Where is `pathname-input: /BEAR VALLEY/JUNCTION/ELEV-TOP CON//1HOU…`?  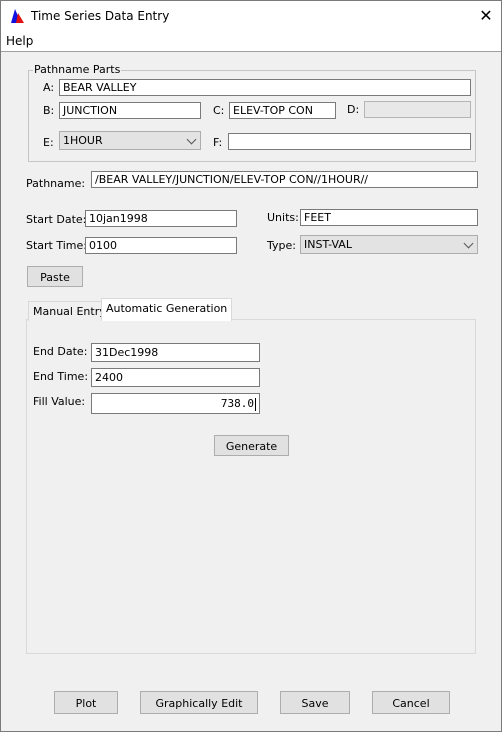
pathname-input: /BEAR VALLEY/JUNCTION/ELEV-TOP CON//1HOU… is located at coordinates (284, 179).